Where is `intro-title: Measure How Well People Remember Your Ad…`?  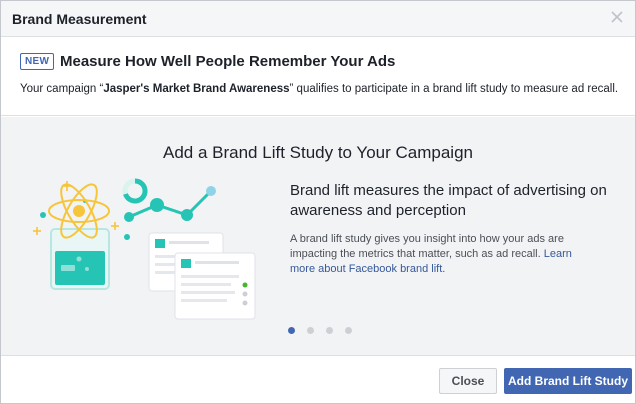
intro-title: Measure How Well People Remember Your Ad… is located at coordinates (228, 61).